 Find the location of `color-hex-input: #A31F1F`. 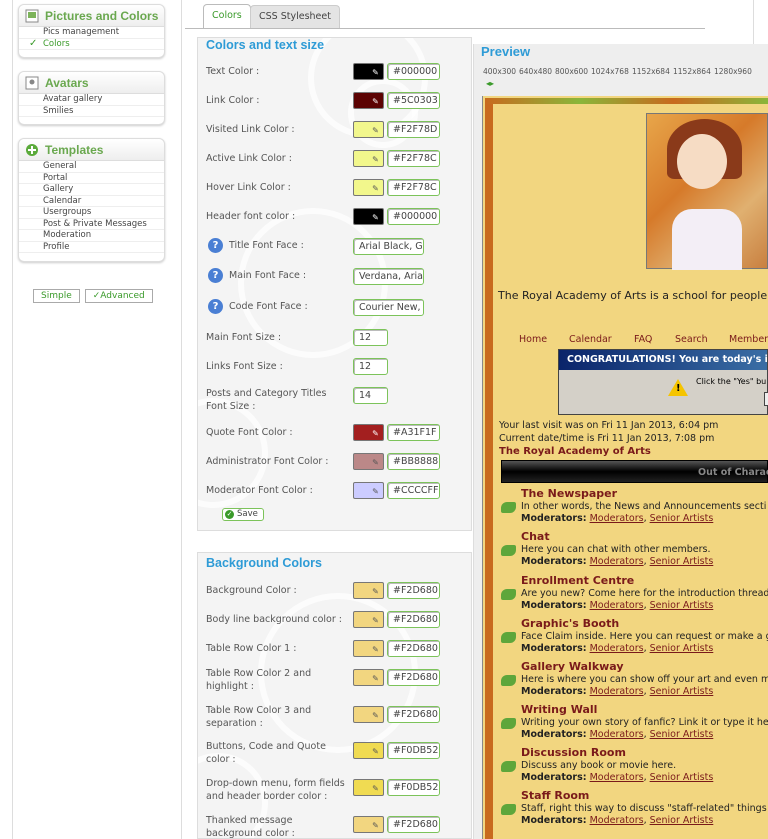

color-hex-input: #A31F1F is located at coordinates (413, 432).